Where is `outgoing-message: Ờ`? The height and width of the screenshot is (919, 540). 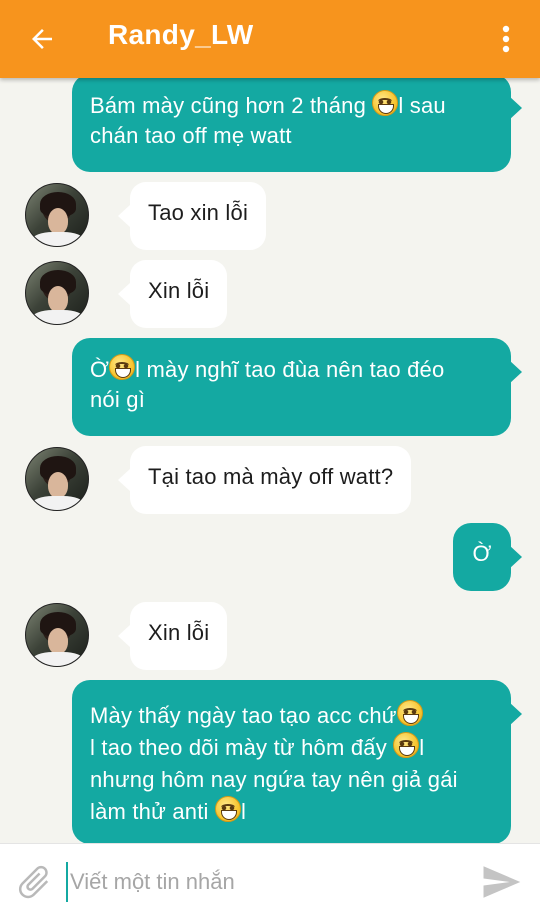 outgoing-message: Ờ is located at coordinates (487, 557).